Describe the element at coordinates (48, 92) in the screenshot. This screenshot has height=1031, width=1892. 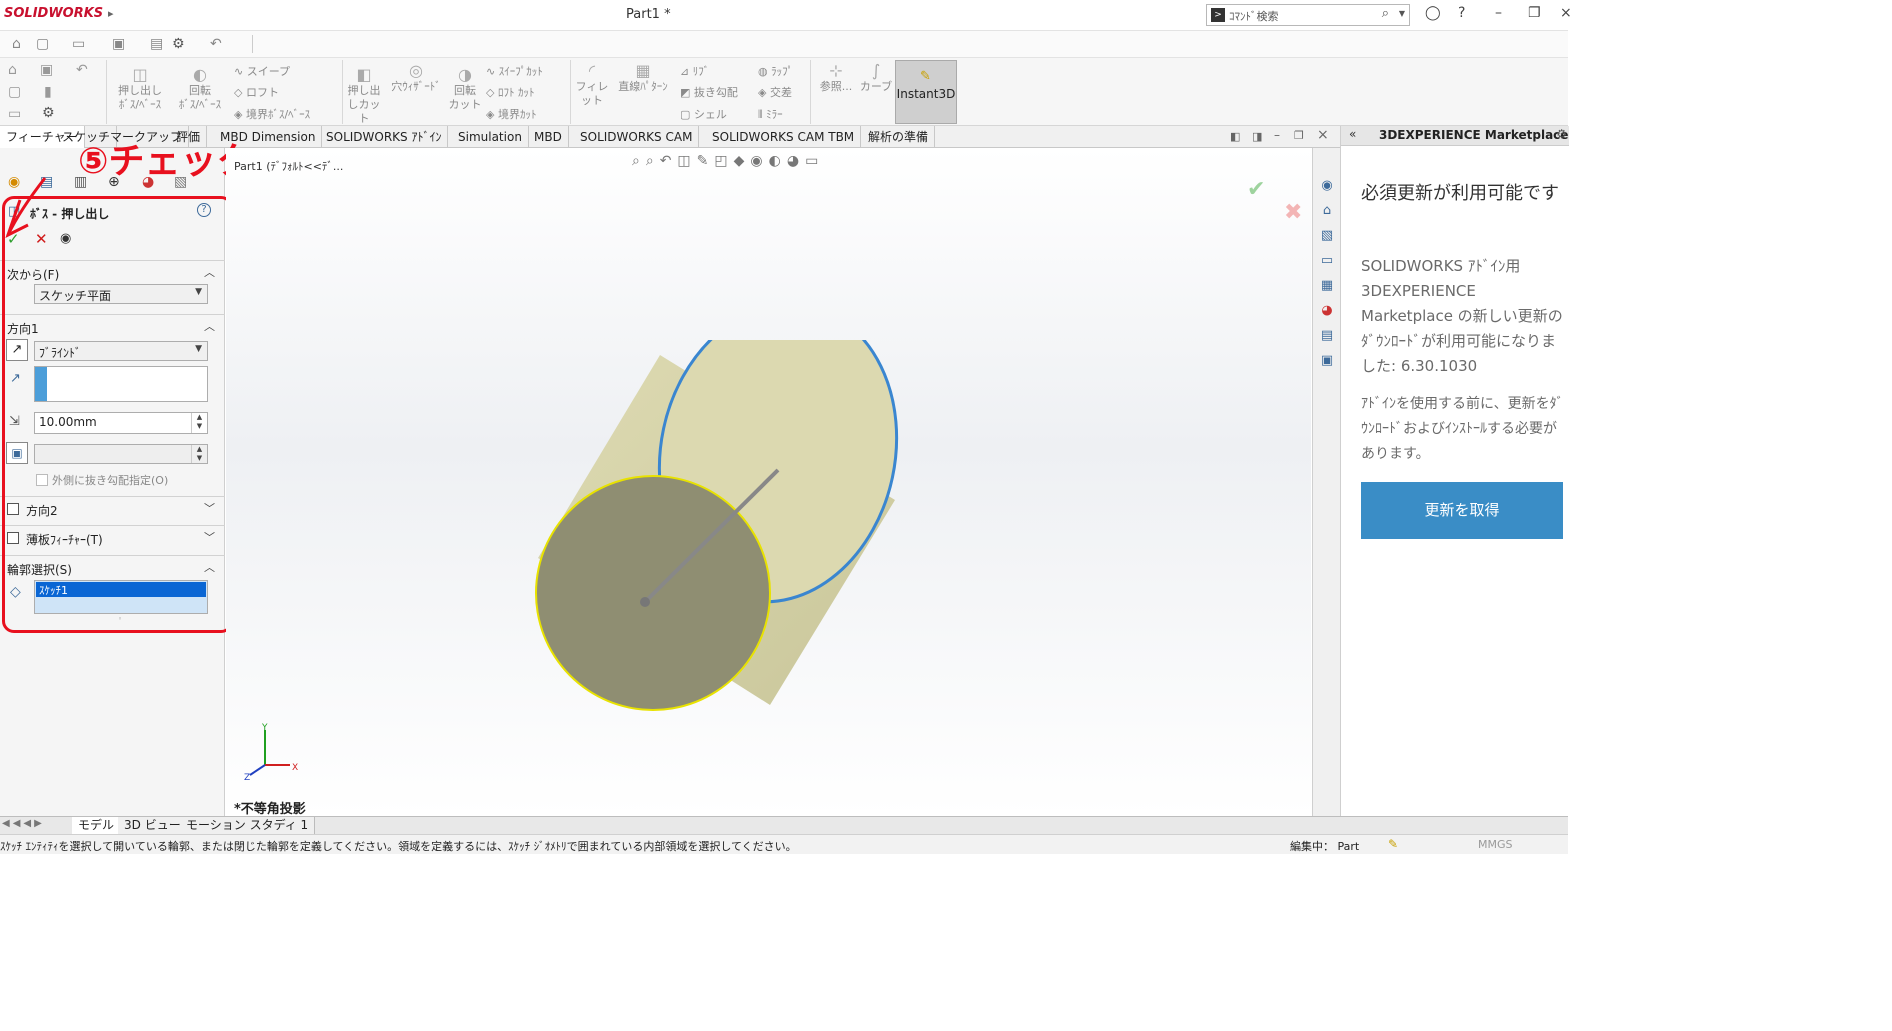
I see `rebuild-icon: ▮` at that location.